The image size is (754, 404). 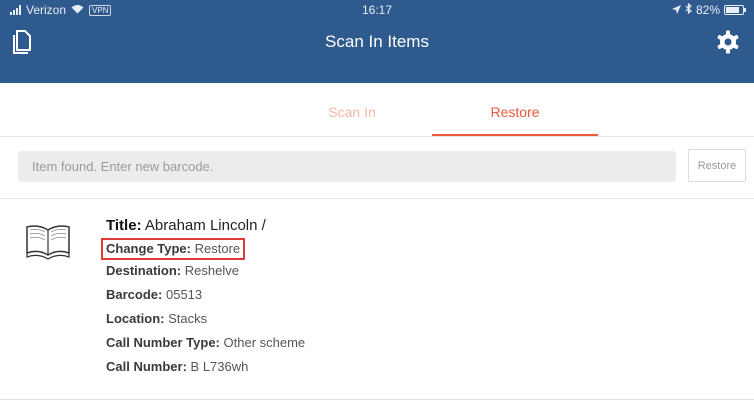 What do you see at coordinates (205, 295) in the screenshot?
I see `barcode-row: Barcode: 05513` at bounding box center [205, 295].